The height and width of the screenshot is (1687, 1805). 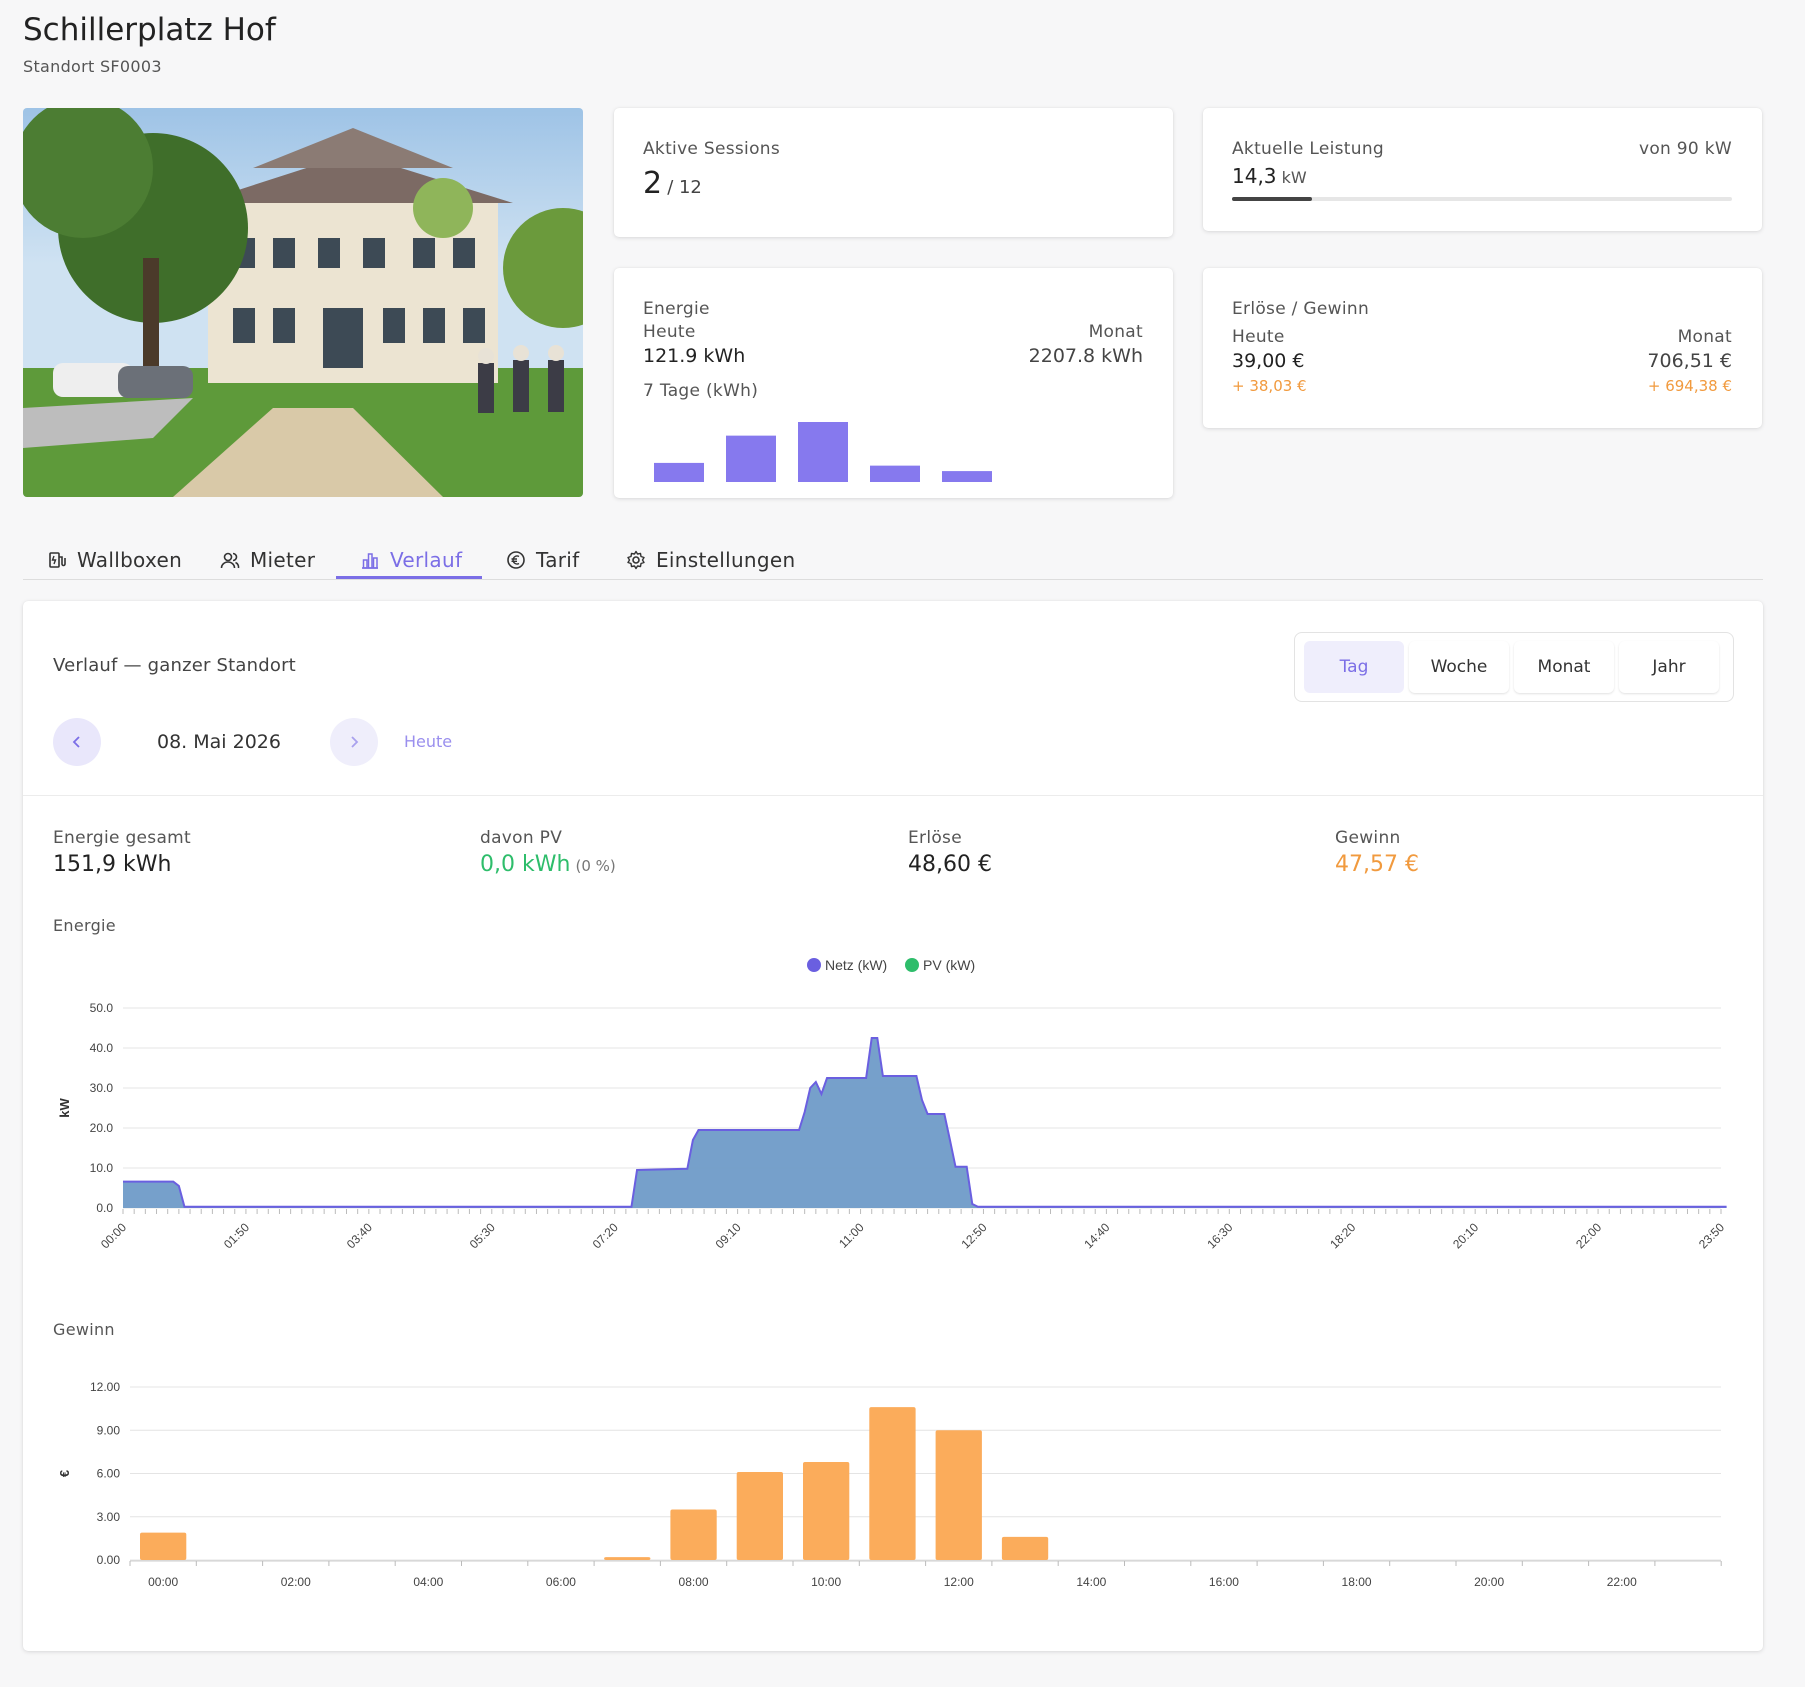 What do you see at coordinates (893, 172) in the screenshot?
I see `active-sessions-card: Aktive Sessions 2 / 12` at bounding box center [893, 172].